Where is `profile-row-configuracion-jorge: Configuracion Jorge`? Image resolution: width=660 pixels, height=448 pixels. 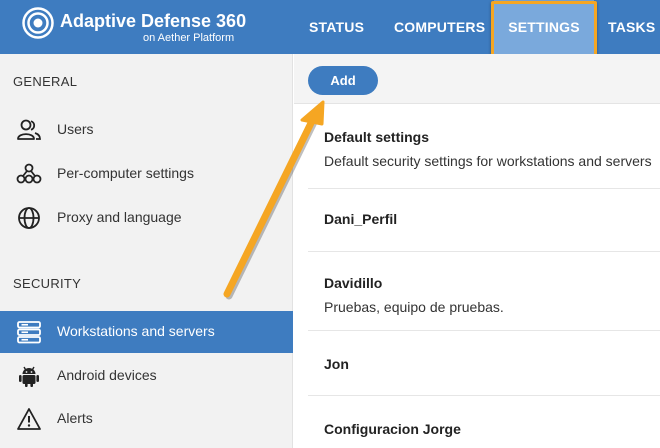
profile-row-configuracion-jorge: Configuracion Jorge is located at coordinates (484, 422).